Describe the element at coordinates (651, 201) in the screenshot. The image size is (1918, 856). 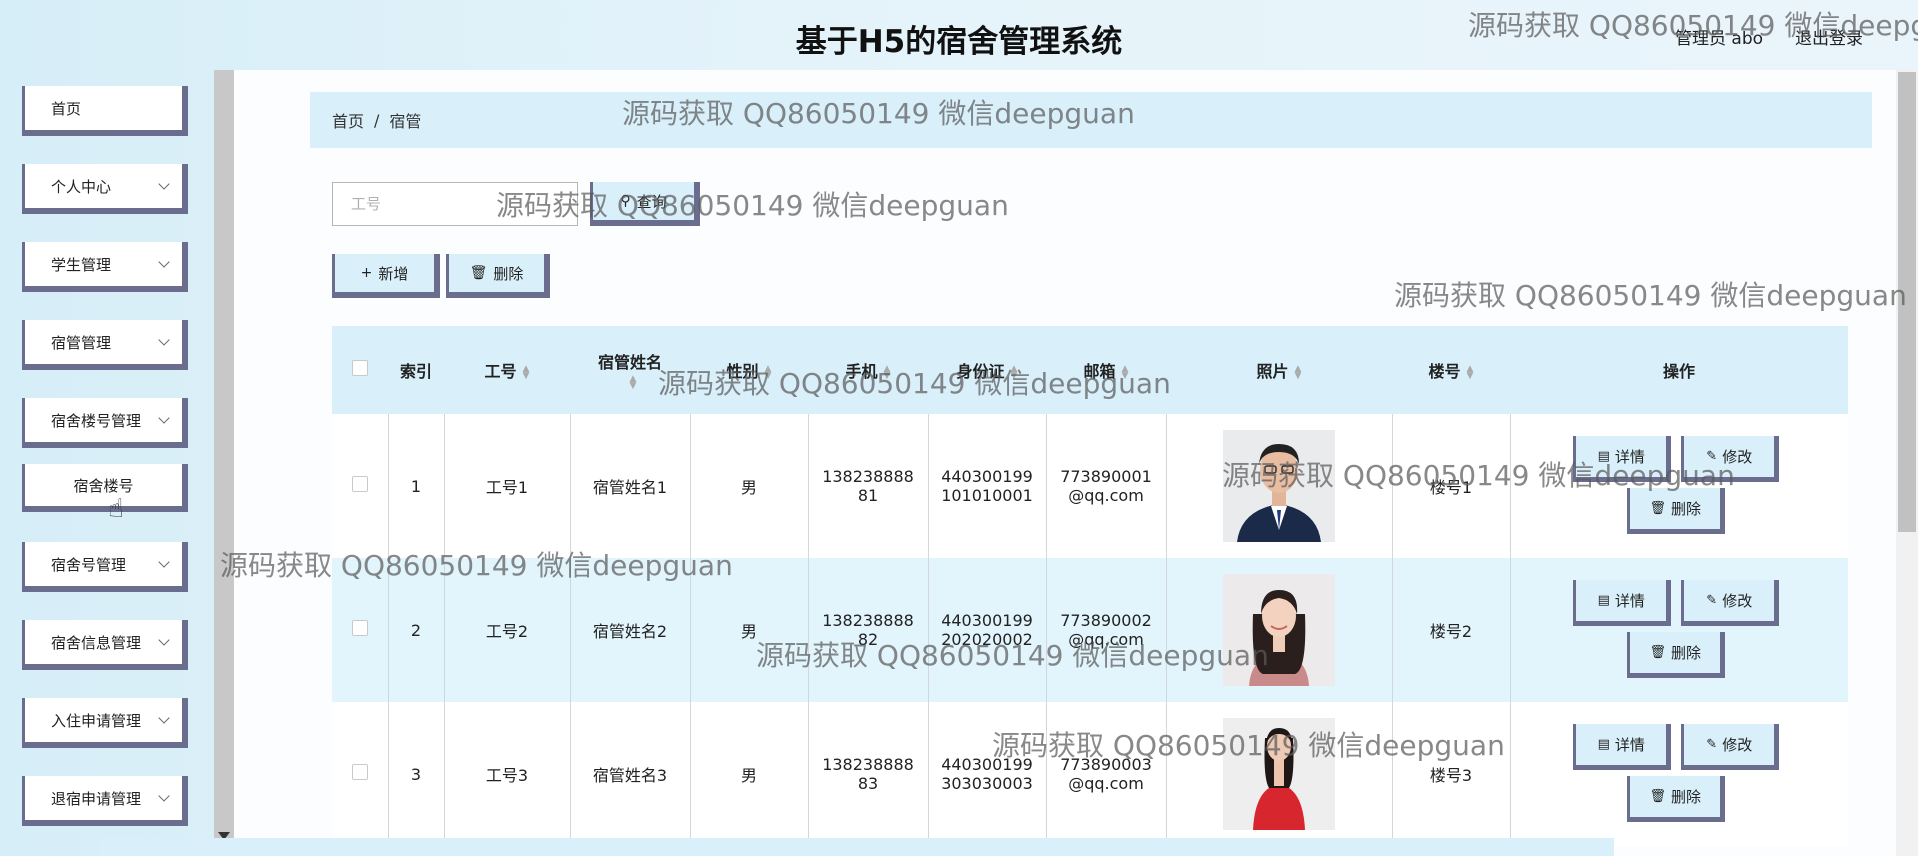
I see `search-button-label: 查询` at that location.